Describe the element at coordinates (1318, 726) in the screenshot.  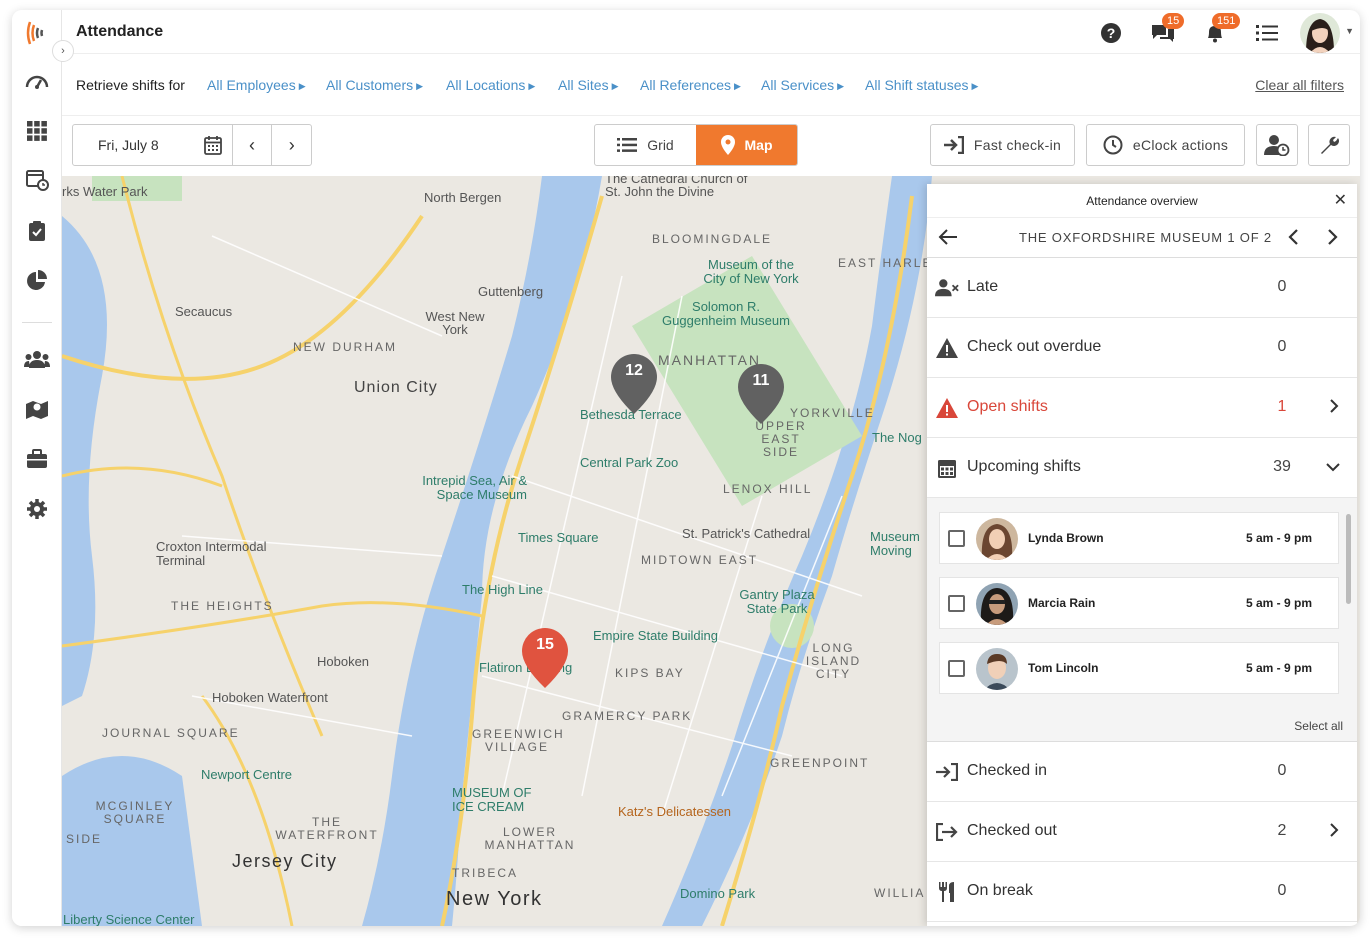
I see `select-all-link: Select all` at that location.